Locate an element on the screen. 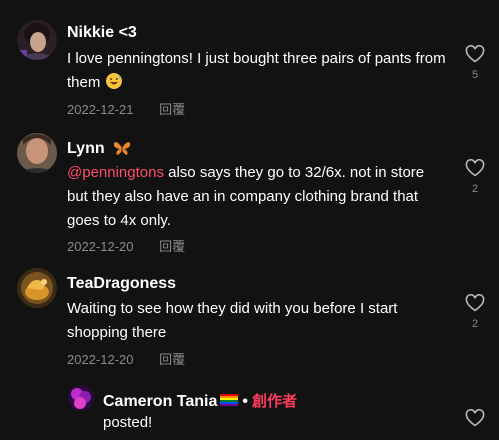 The height and width of the screenshot is (440, 499). comment-text: posted! is located at coordinates (293, 423).